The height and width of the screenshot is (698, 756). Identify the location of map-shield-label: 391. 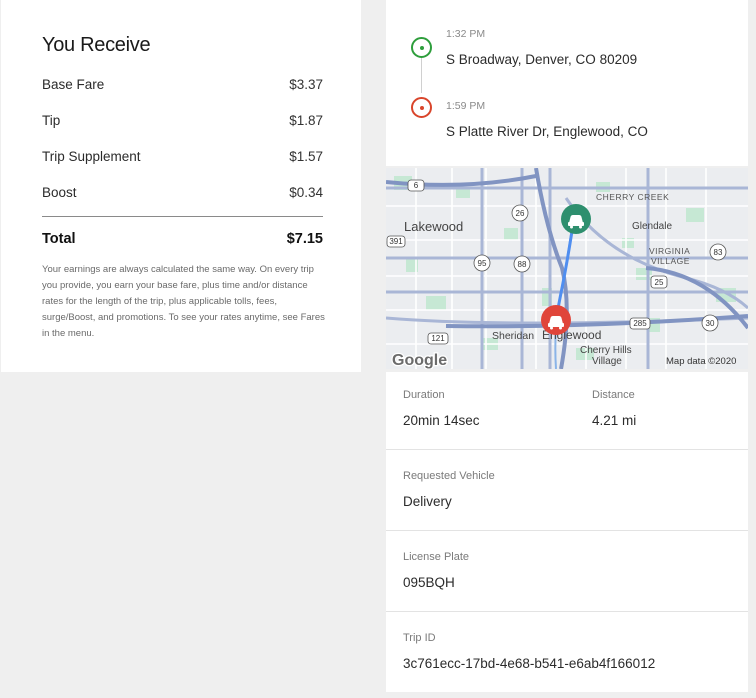
(396, 241).